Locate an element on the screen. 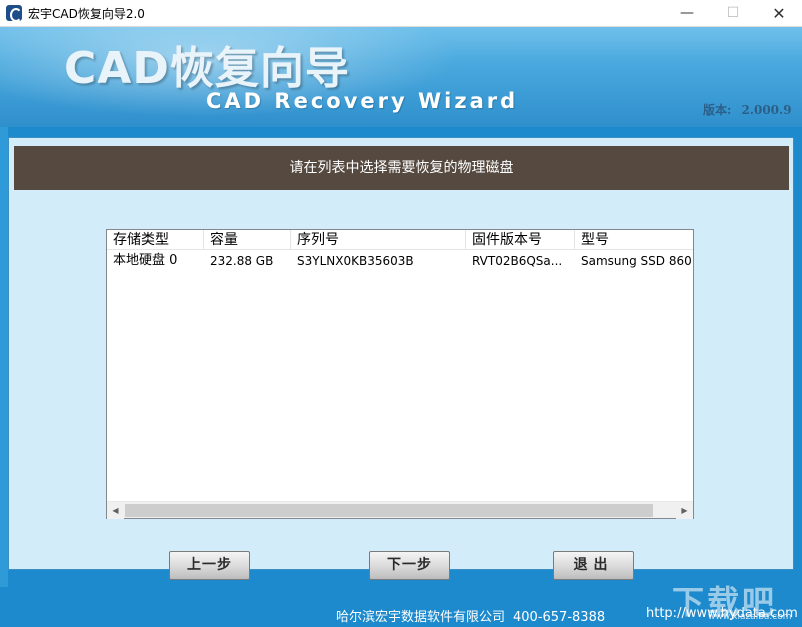 Image resolution: width=802 pixels, height=627 pixels. scroll-thumb is located at coordinates (389, 510).